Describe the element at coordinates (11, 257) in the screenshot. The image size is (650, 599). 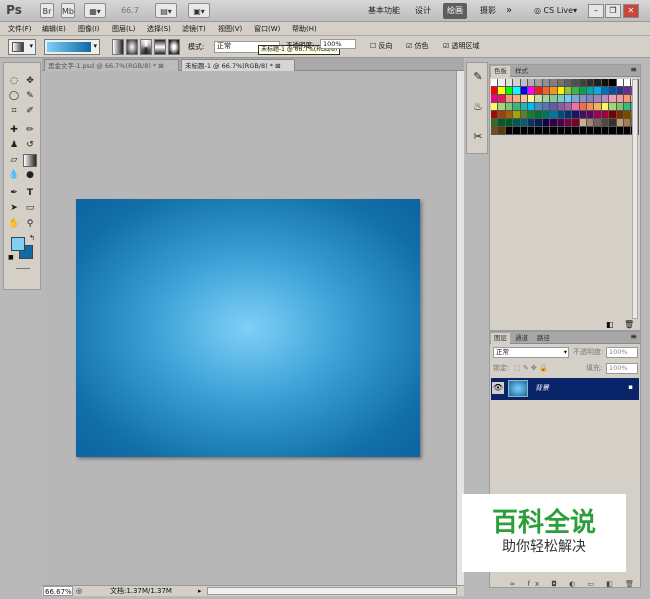
I see `default-colors-icon: ■` at that location.